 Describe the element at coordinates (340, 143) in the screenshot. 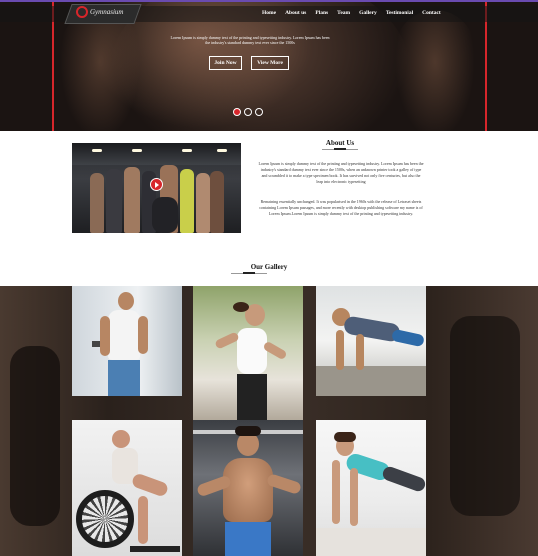

I see `about-title: About Us` at that location.